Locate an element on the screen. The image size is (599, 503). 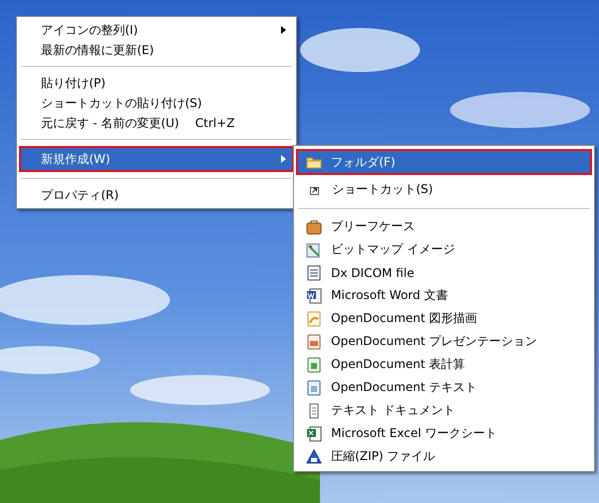
menu-item: ビットマップ イメージ is located at coordinates (444, 249).